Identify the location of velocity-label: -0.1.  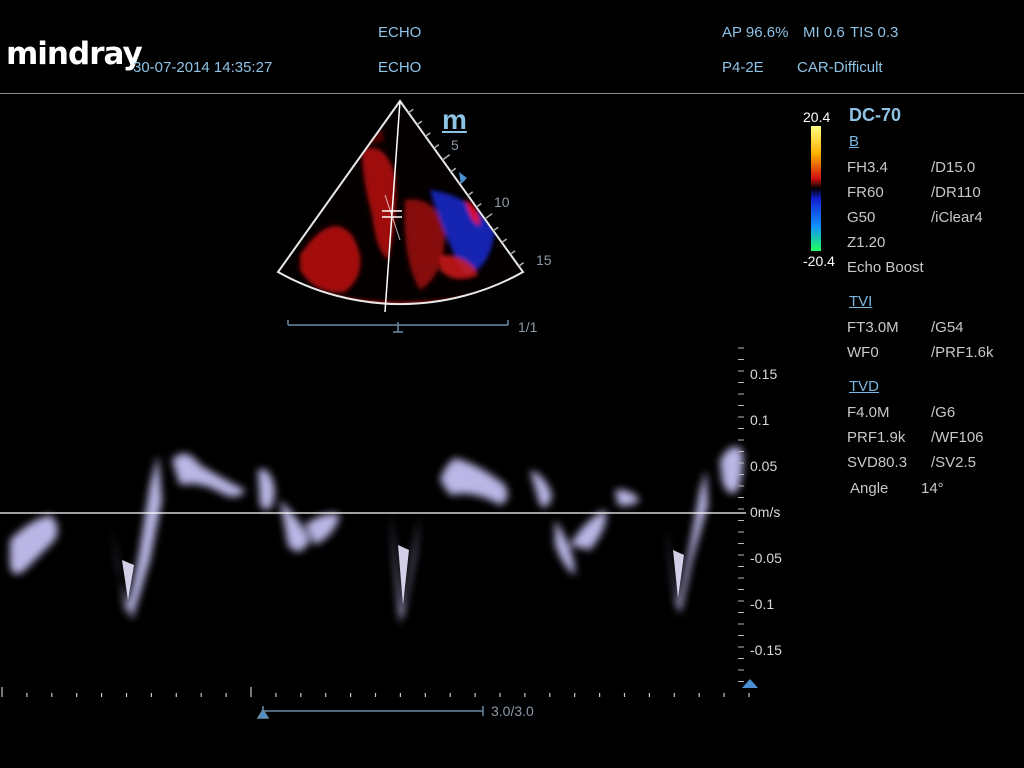
(762, 604).